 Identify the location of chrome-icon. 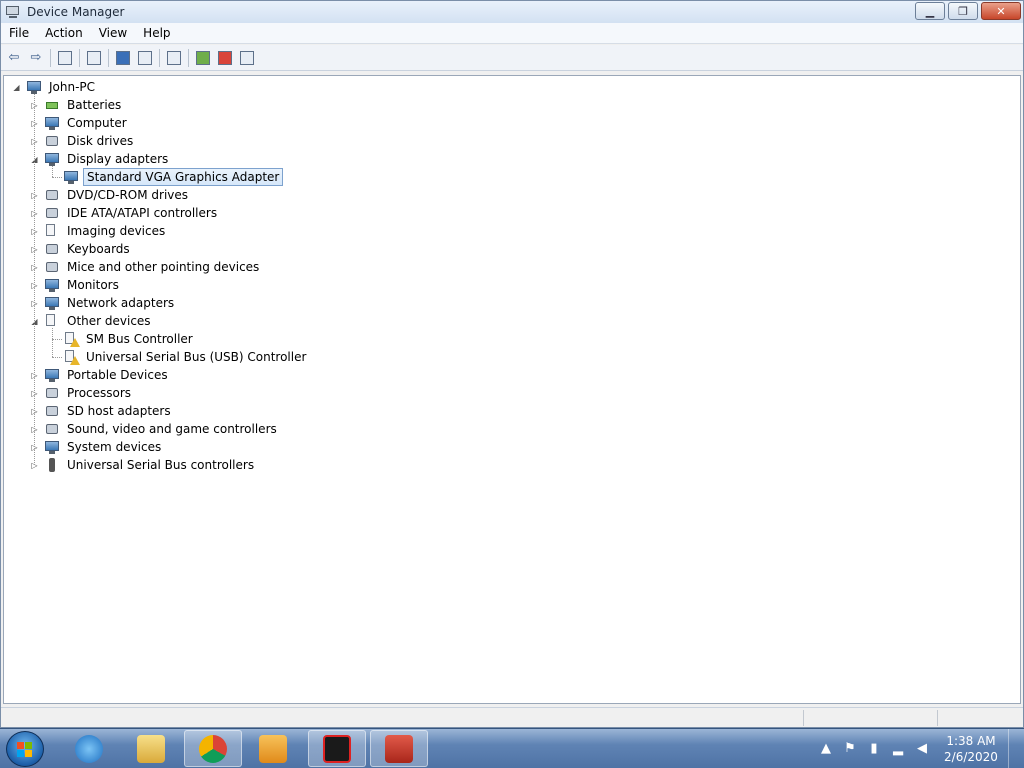
(213, 748).